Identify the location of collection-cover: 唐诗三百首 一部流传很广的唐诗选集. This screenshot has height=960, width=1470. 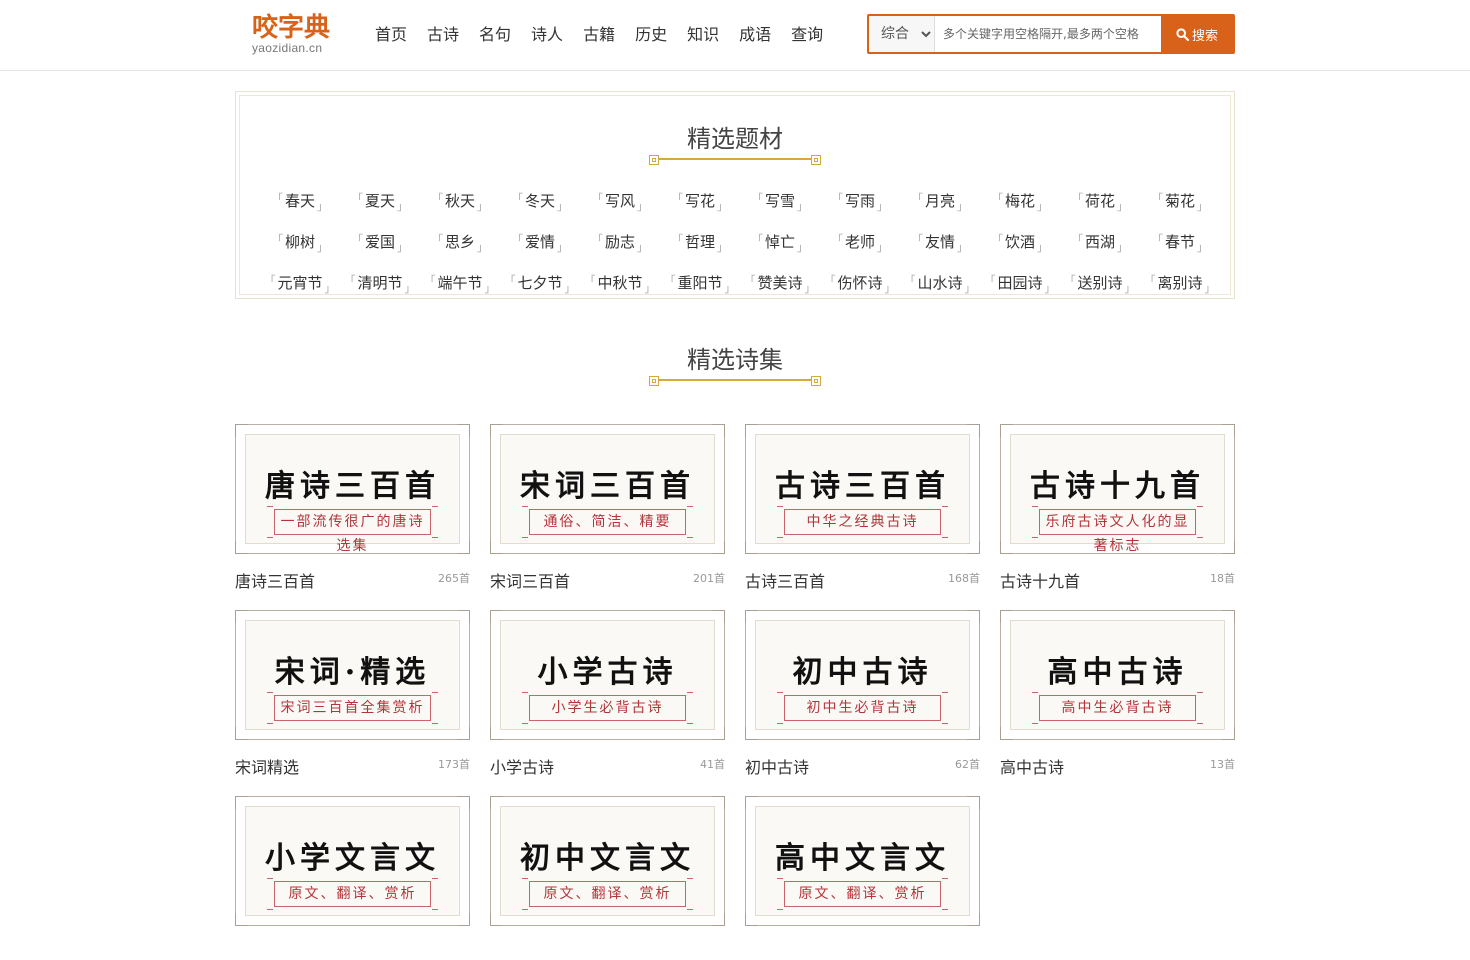
(352, 489).